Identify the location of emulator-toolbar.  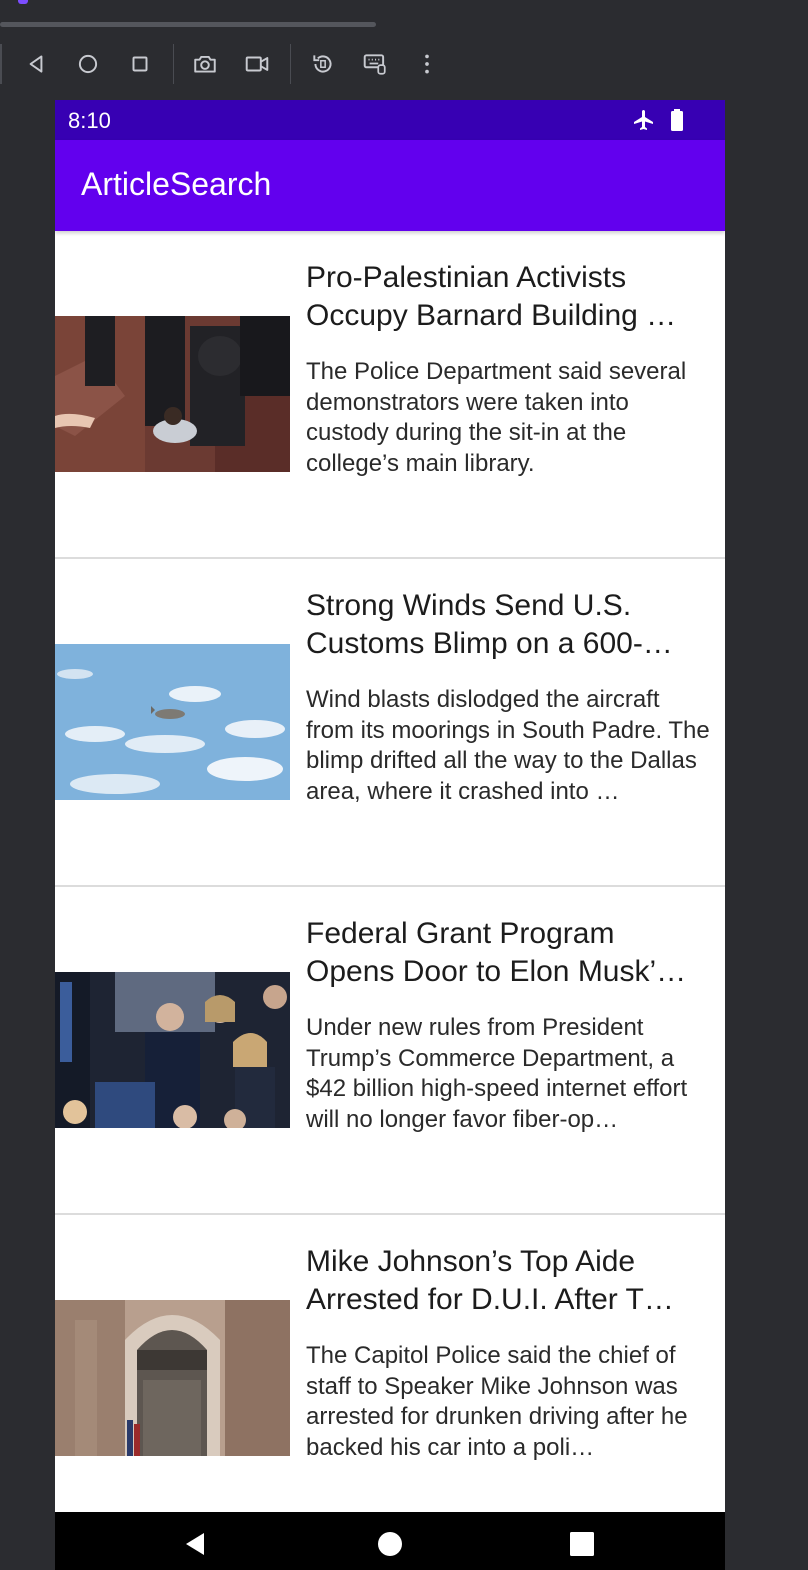
(404, 65).